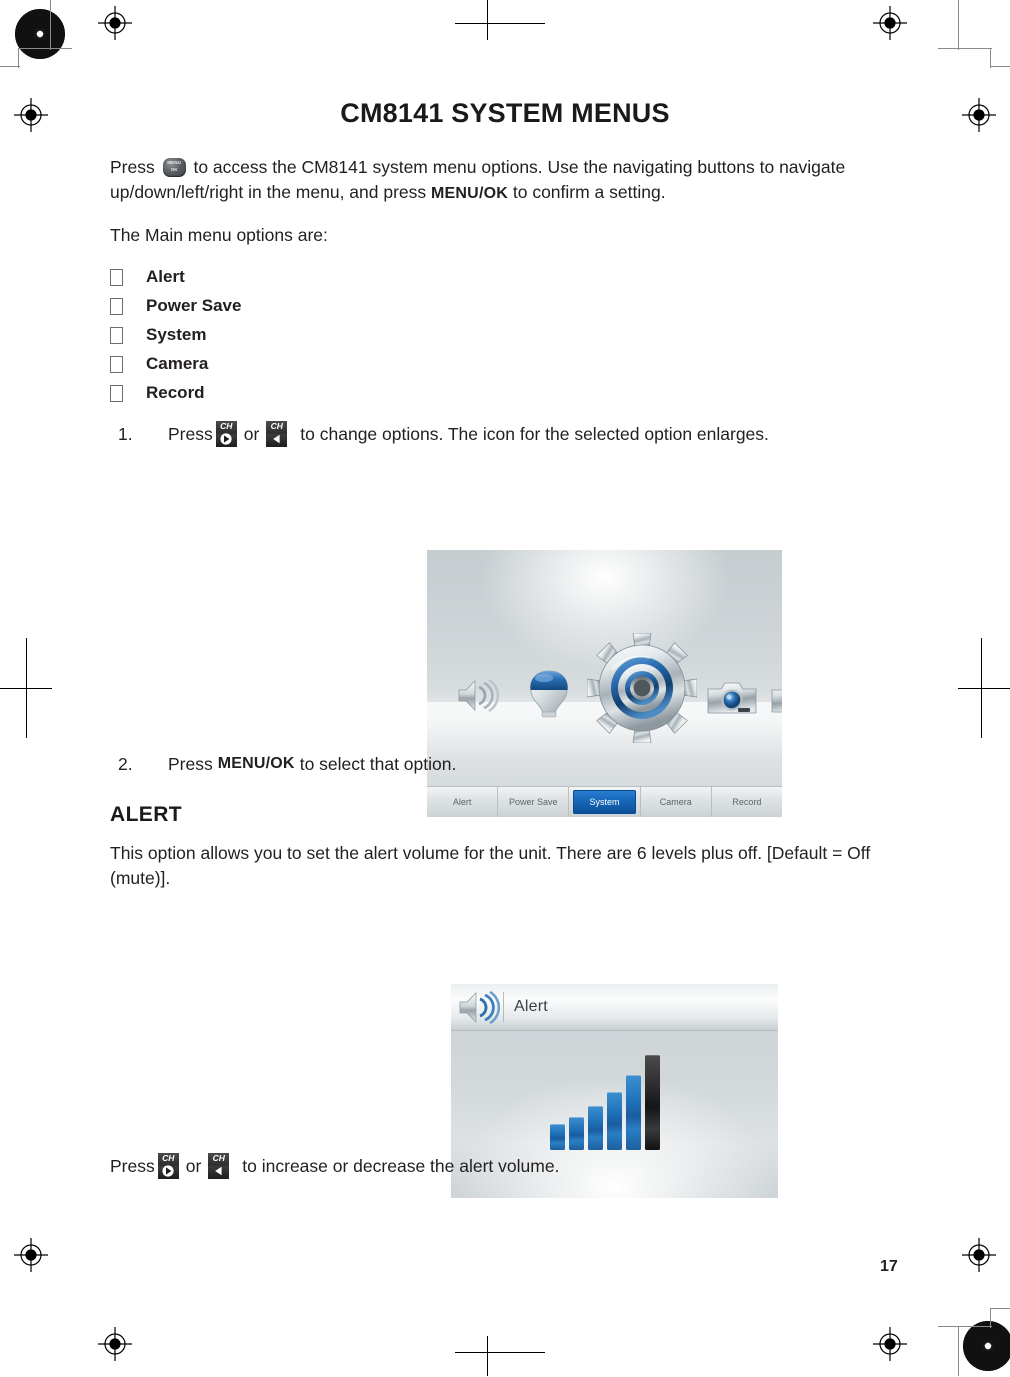  What do you see at coordinates (26, 689) in the screenshot?
I see `crop-mark-left` at bounding box center [26, 689].